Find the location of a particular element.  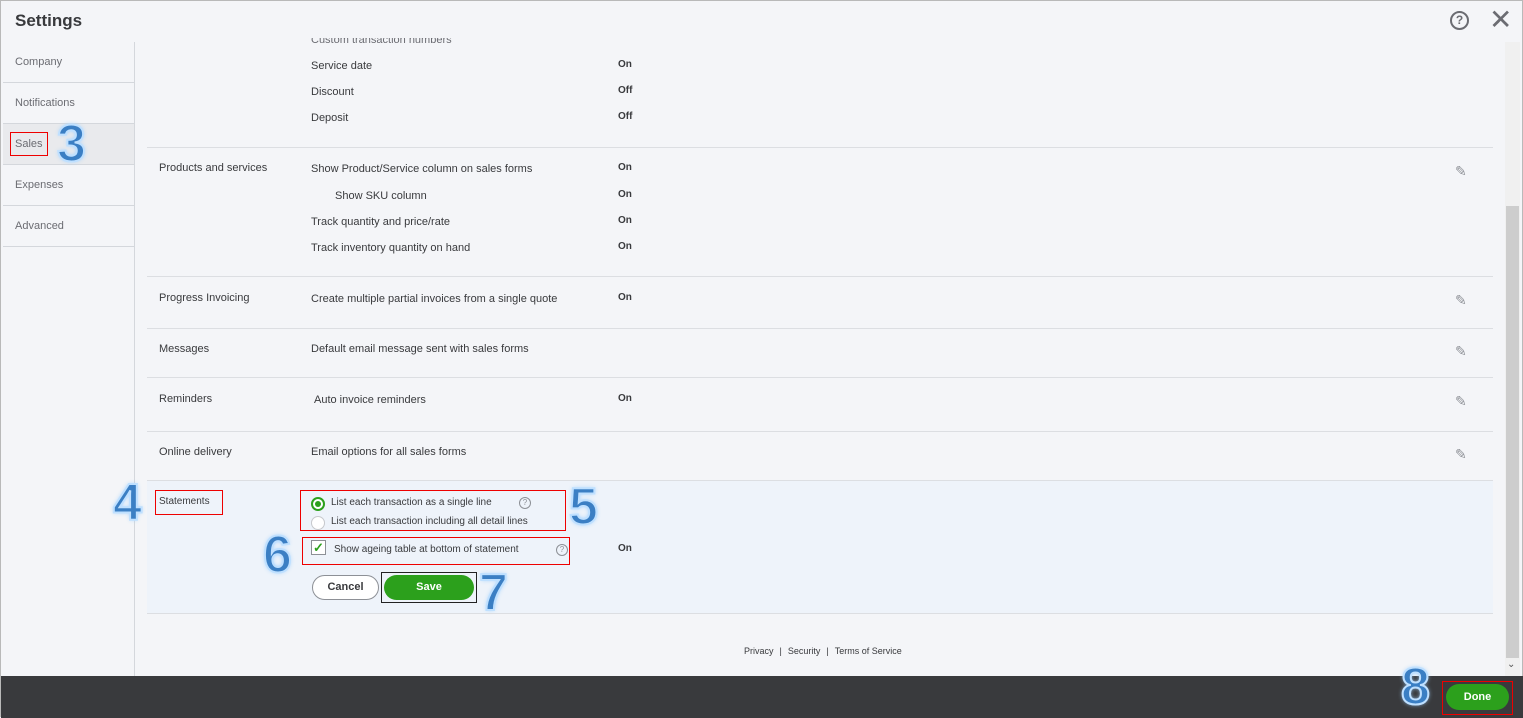

done-button: Done is located at coordinates (1477, 697).